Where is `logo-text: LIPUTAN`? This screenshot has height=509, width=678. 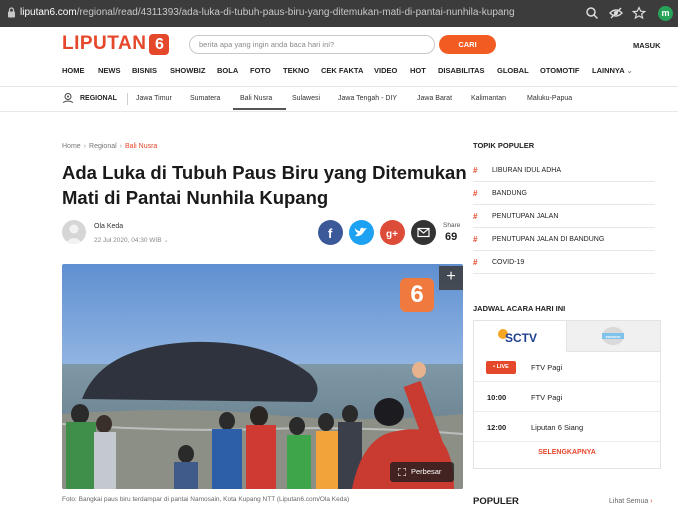 logo-text: LIPUTAN is located at coordinates (104, 43).